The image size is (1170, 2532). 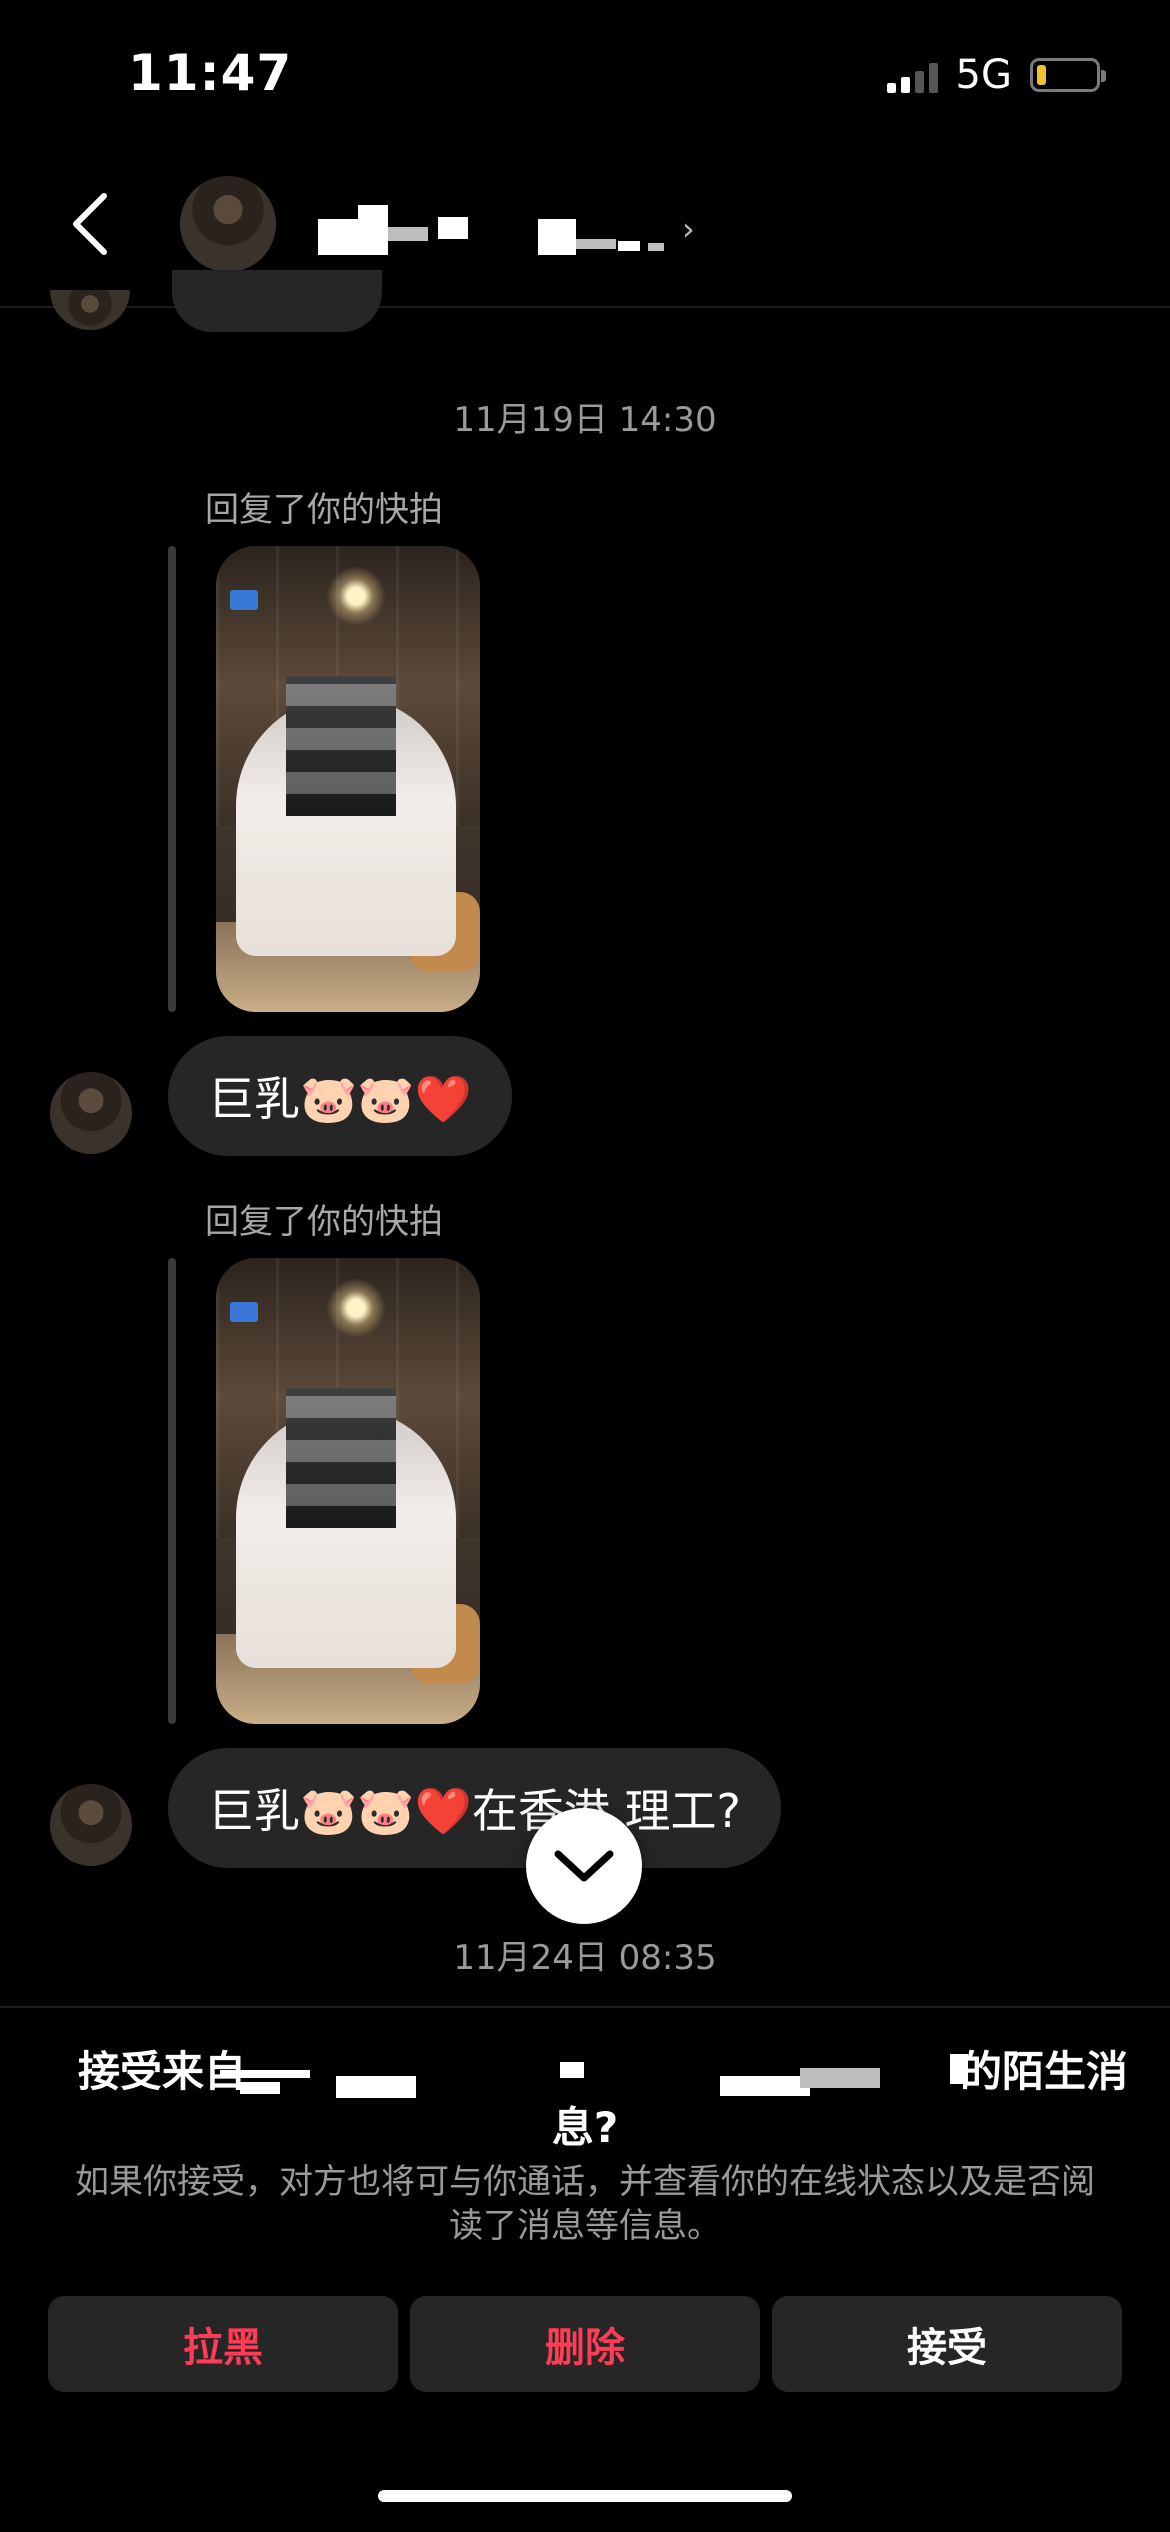 I want to click on battery-icon, so click(x=1068, y=75).